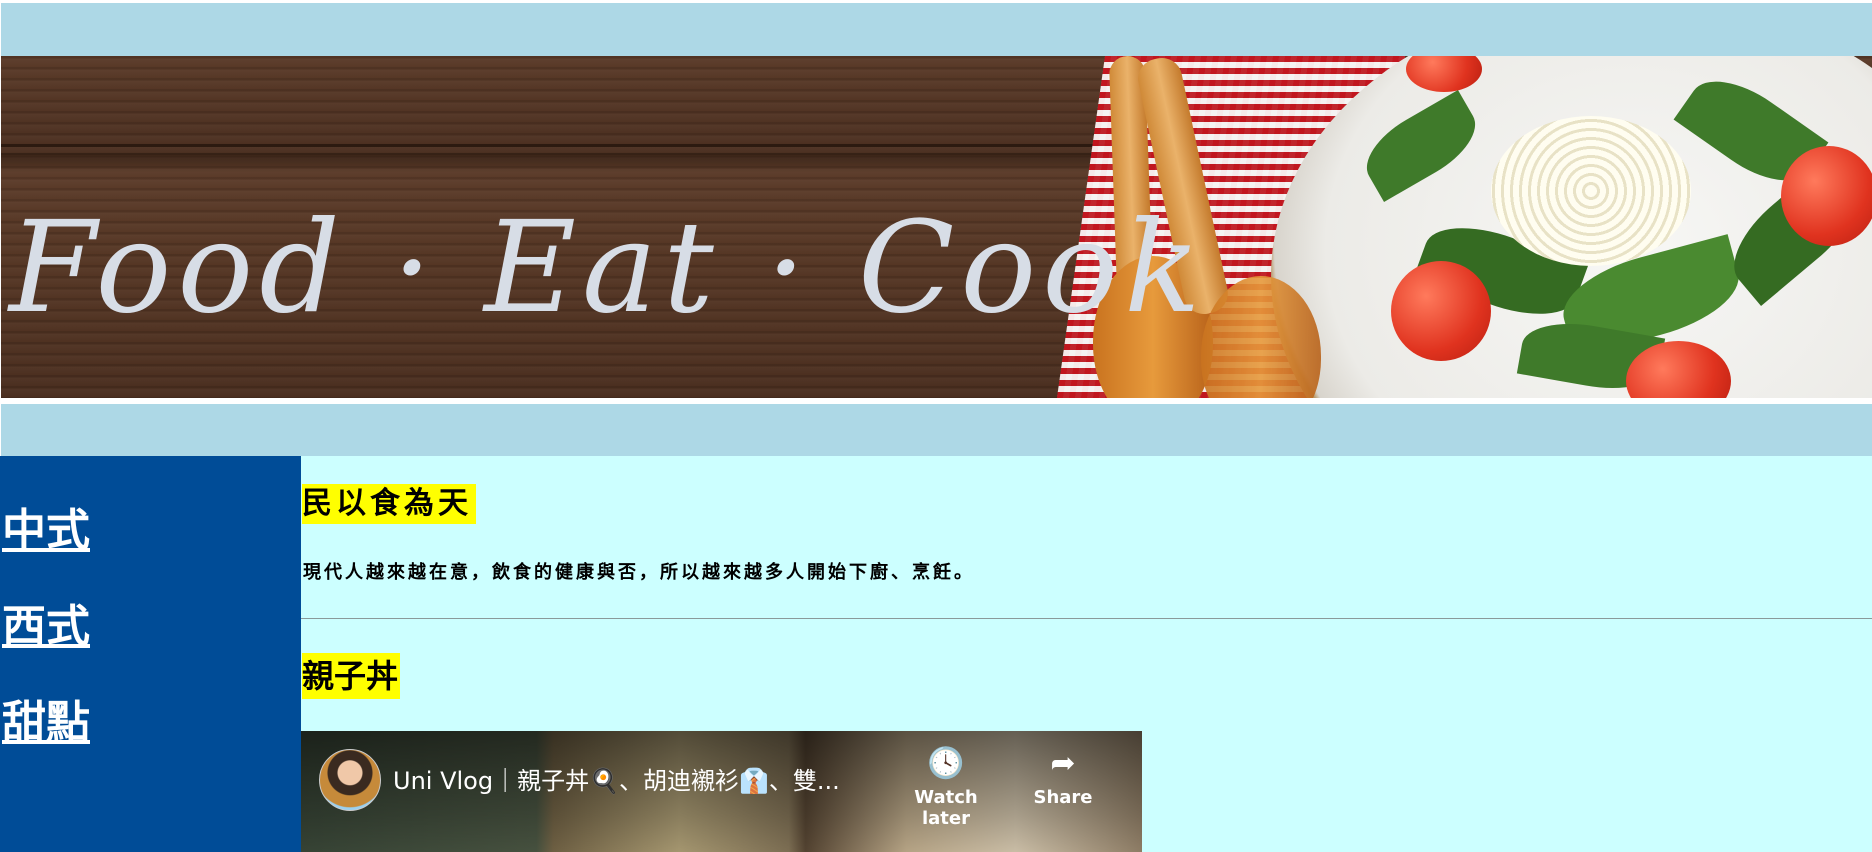 The width and height of the screenshot is (1872, 852). What do you see at coordinates (350, 780) in the screenshot?
I see `channel-avatar` at bounding box center [350, 780].